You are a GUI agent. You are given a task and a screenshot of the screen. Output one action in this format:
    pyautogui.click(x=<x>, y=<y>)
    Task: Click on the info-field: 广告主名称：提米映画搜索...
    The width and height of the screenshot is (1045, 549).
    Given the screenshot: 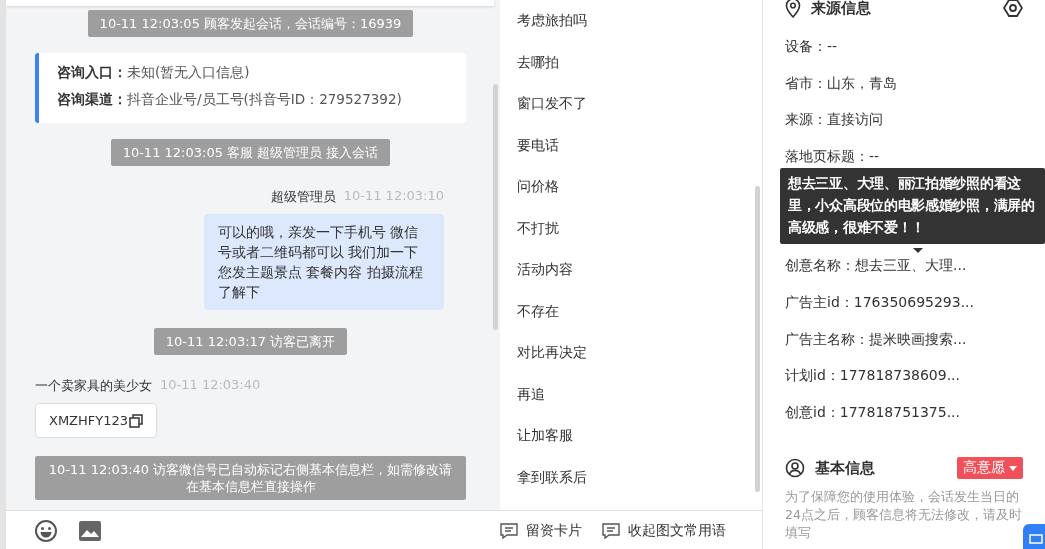 What is the action you would take?
    pyautogui.click(x=904, y=345)
    